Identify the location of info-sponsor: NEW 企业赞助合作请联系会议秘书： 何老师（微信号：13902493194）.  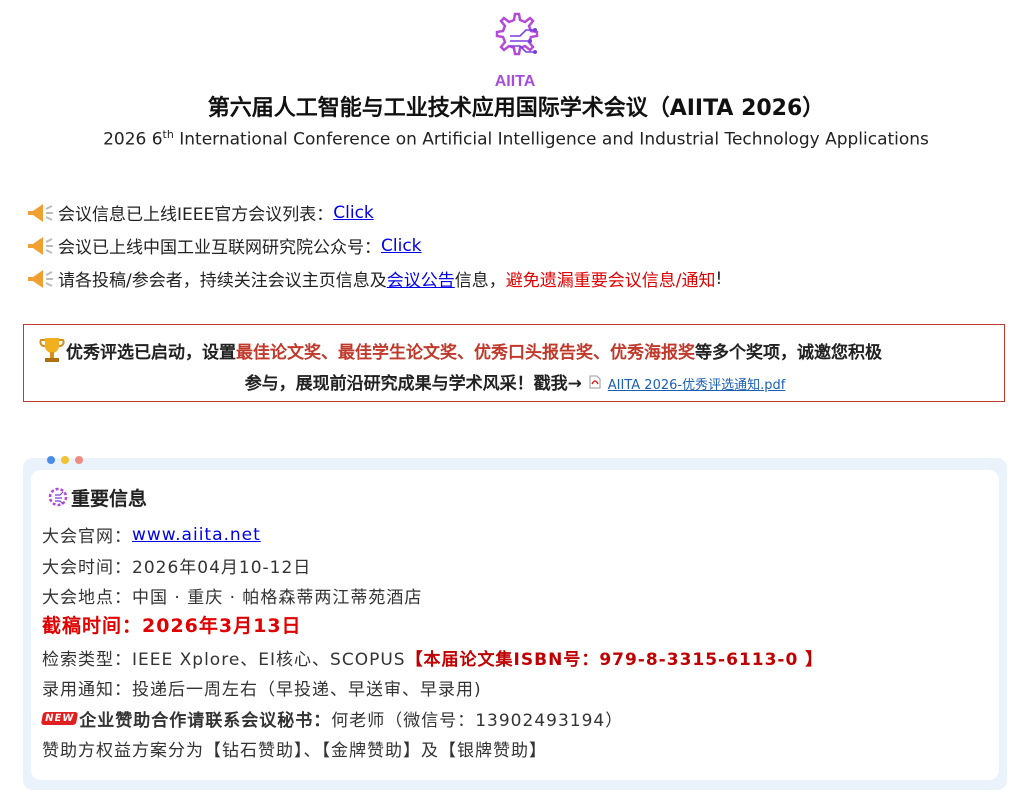
(331, 718).